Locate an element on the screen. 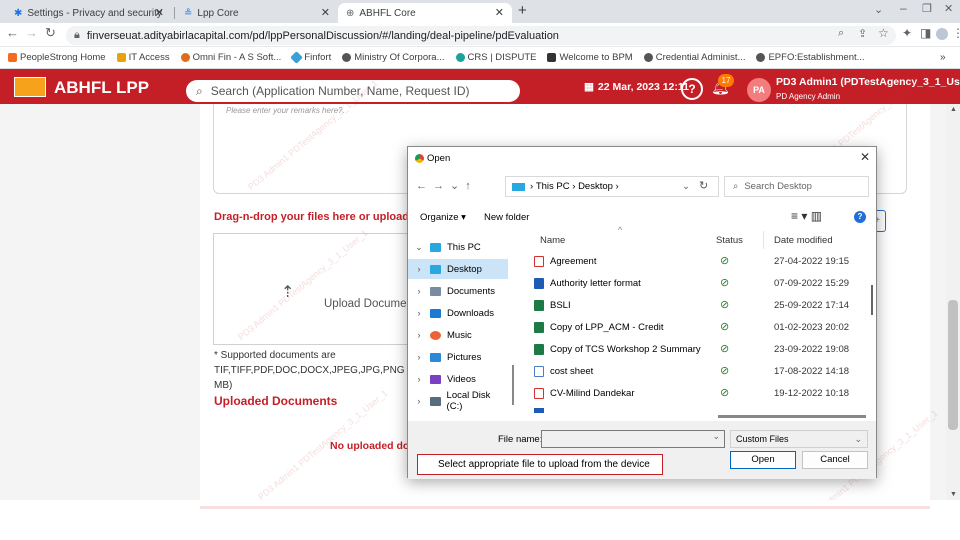  pdf-icon is located at coordinates (539, 393).